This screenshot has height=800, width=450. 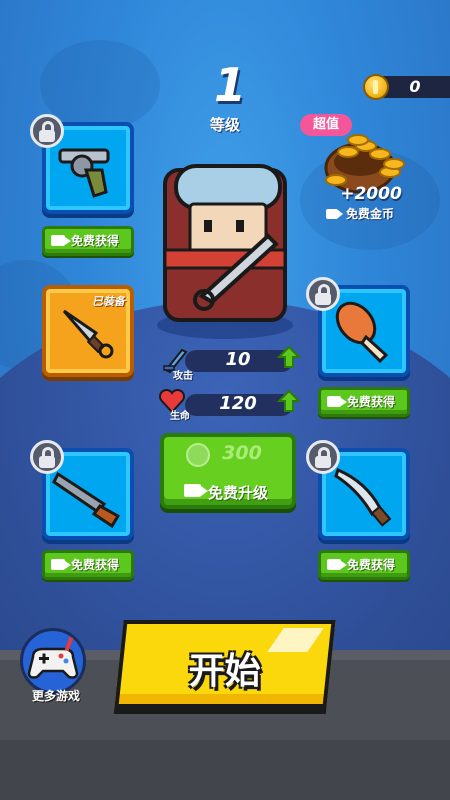 What do you see at coordinates (415, 86) in the screenshot?
I see `coin-count: 0` at bounding box center [415, 86].